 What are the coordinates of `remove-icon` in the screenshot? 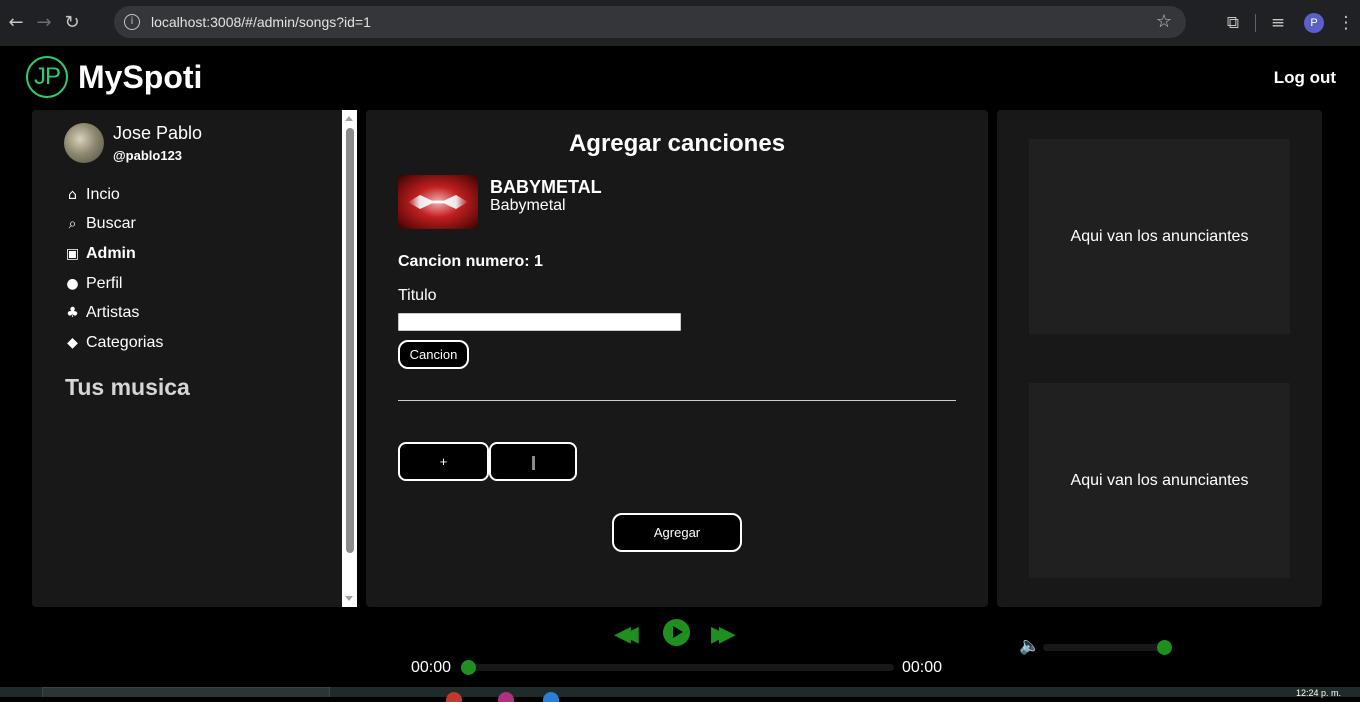 It's located at (533, 462).